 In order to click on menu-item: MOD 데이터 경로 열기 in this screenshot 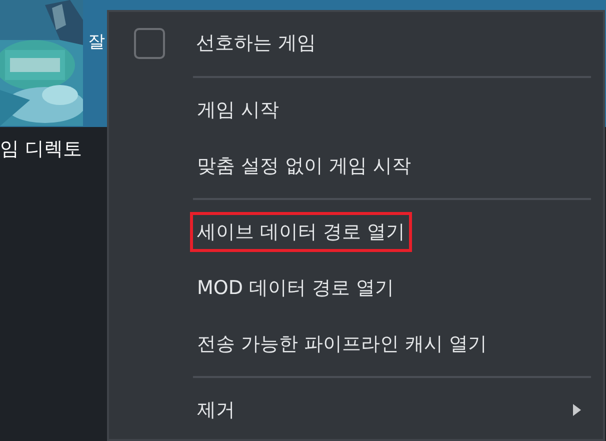, I will do `click(296, 288)`.